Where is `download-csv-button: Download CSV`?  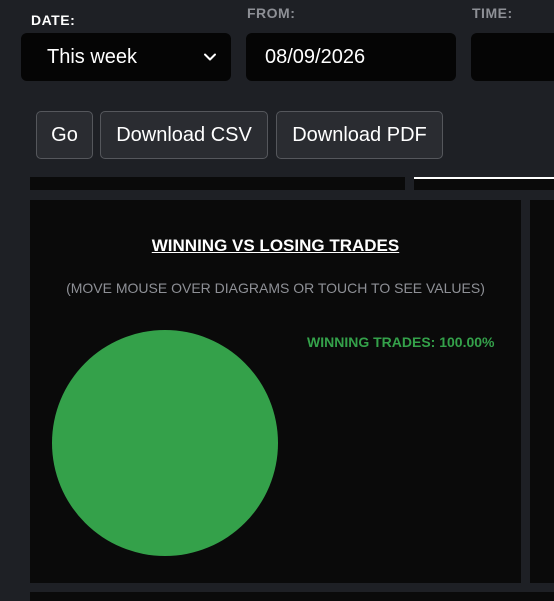
download-csv-button: Download CSV is located at coordinates (184, 135).